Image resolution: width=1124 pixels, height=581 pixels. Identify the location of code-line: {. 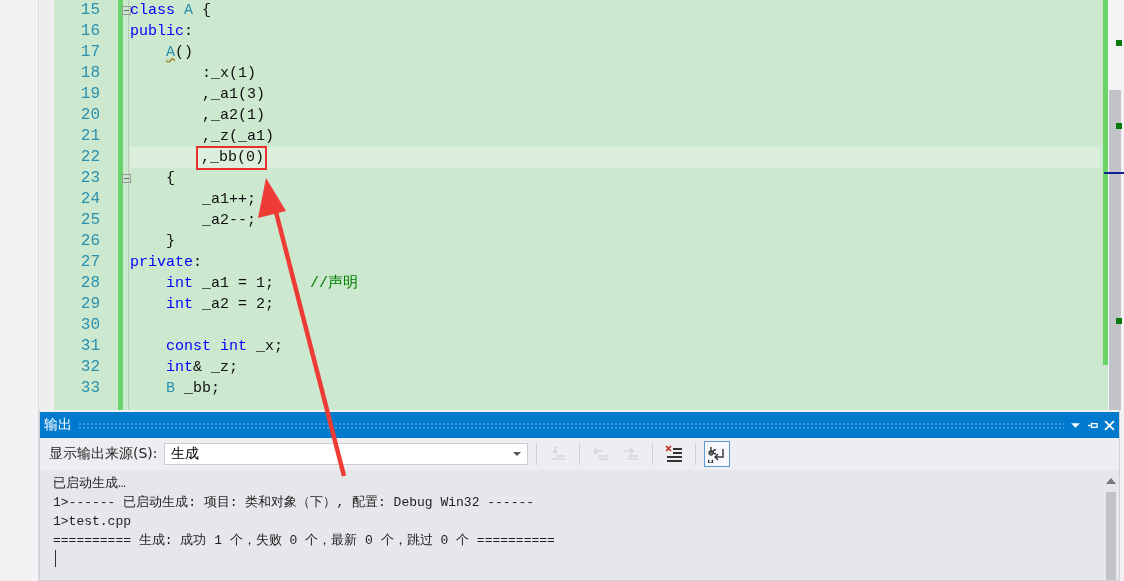
(171, 179).